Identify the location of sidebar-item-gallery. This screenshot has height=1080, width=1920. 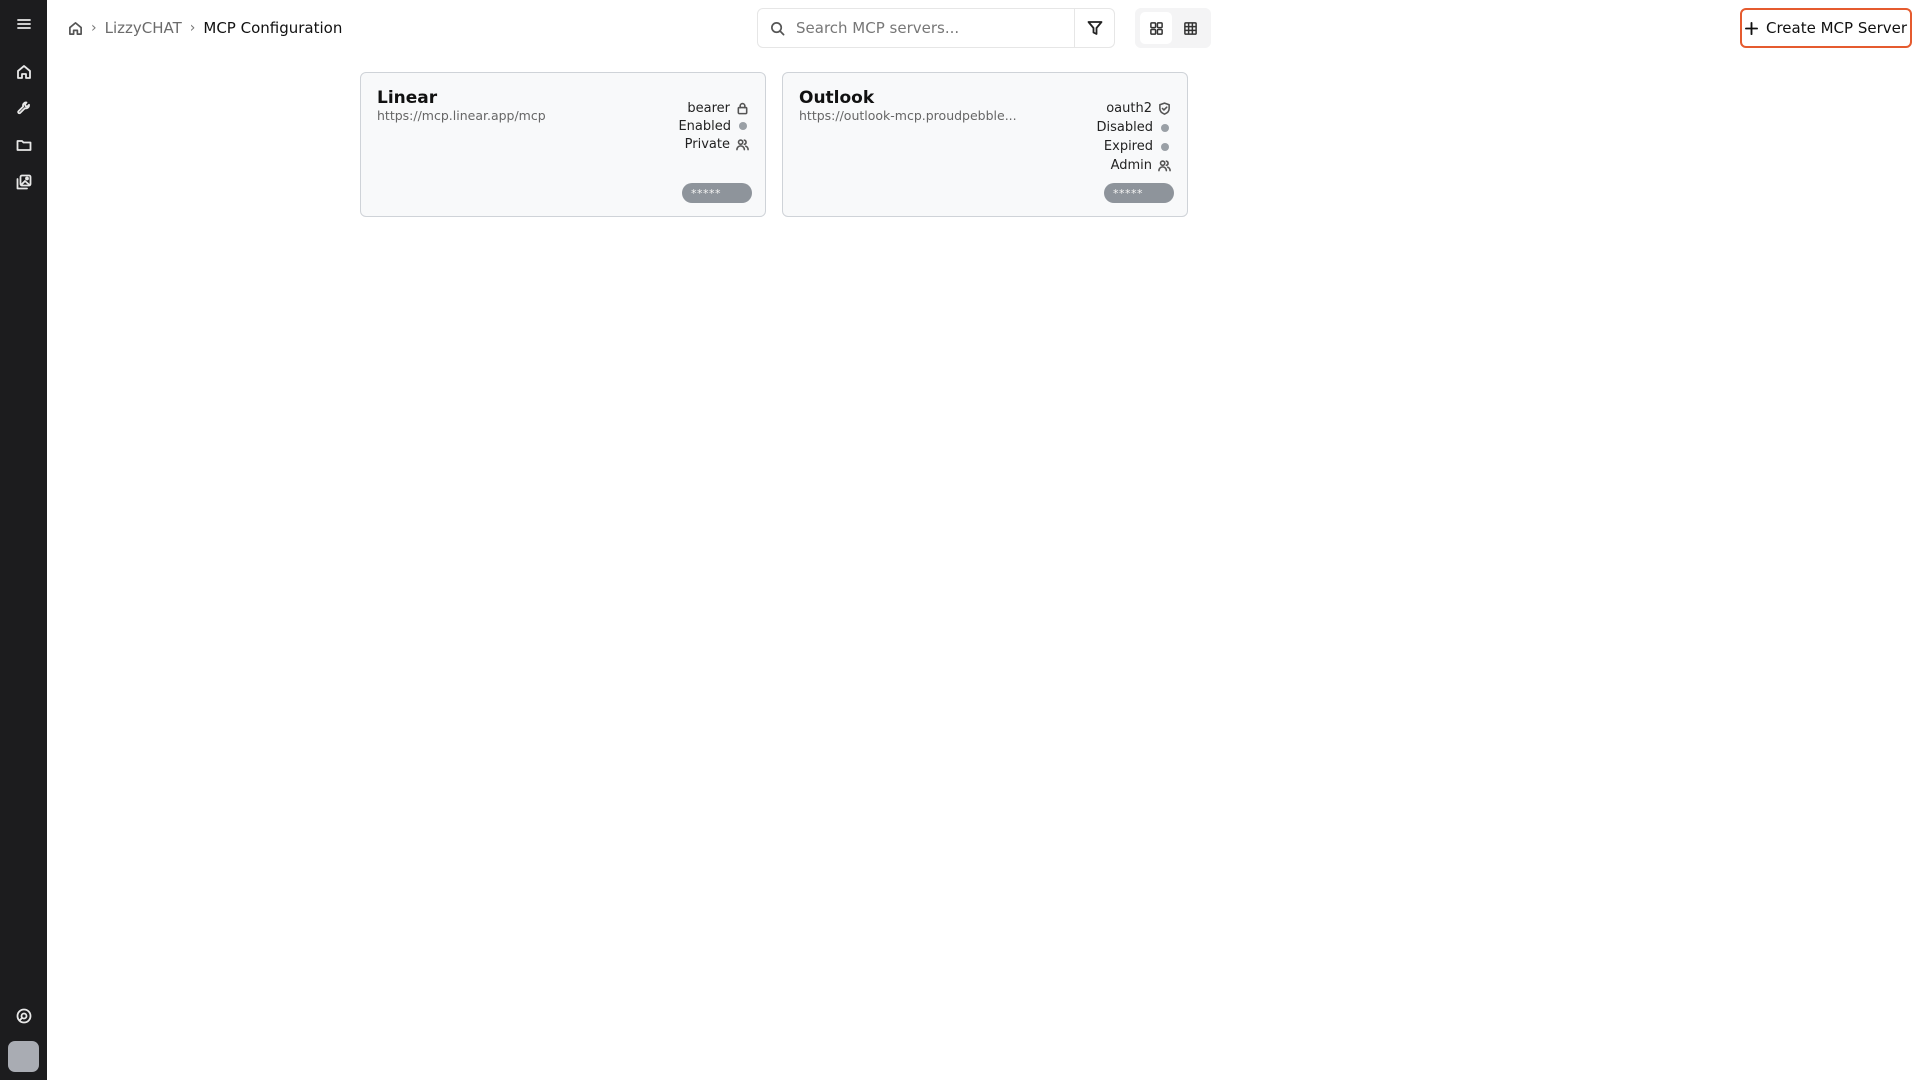
(24, 182).